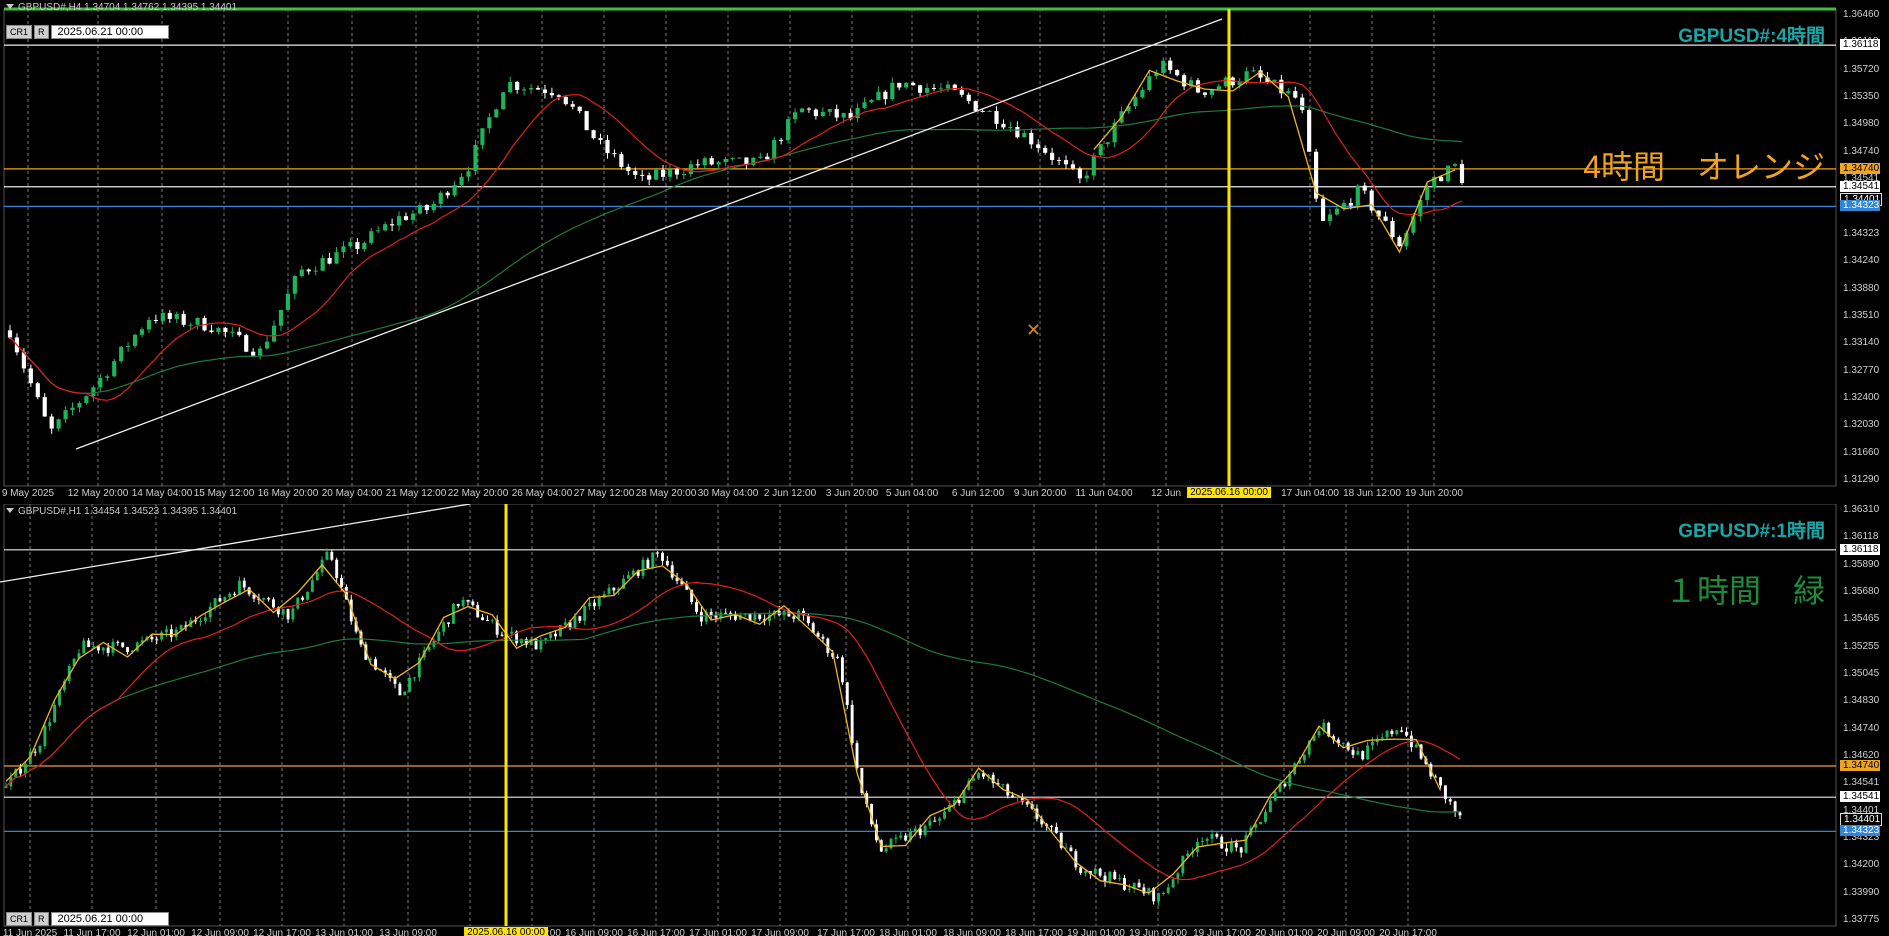 This screenshot has height=936, width=1889. Describe the element at coordinates (1861, 343) in the screenshot. I see `h4-price-label: 1.33140` at that location.